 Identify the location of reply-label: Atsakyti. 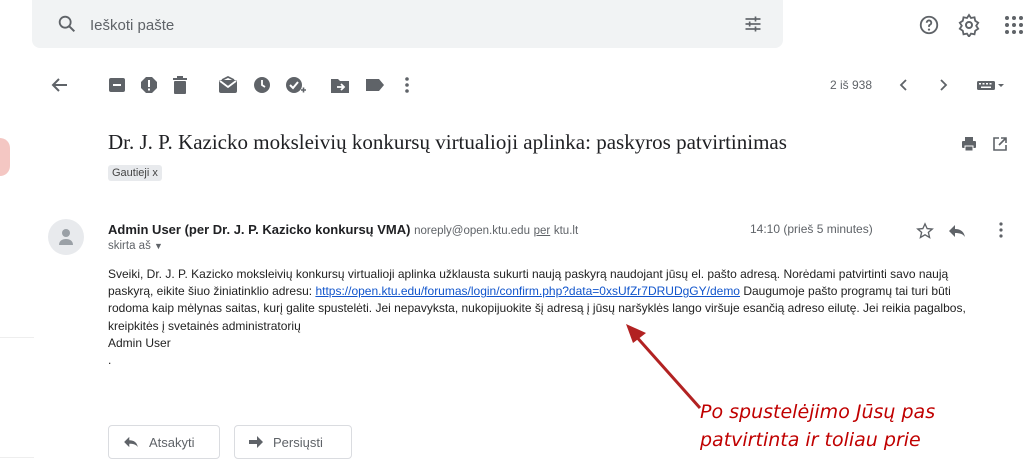
(172, 442).